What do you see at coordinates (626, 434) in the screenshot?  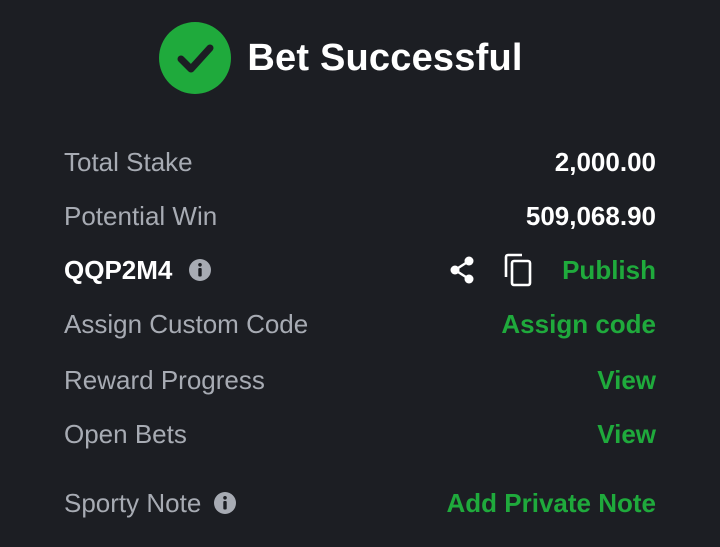 I see `open-bets-view-link: View` at bounding box center [626, 434].